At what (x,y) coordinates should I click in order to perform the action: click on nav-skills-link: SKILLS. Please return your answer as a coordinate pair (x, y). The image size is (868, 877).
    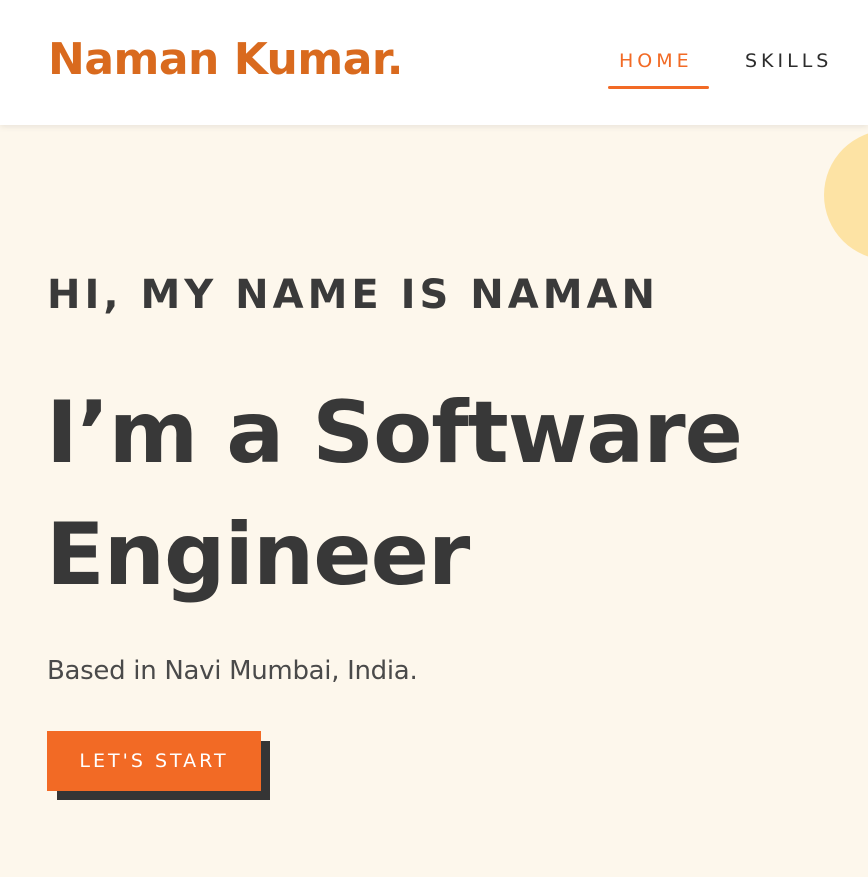
    Looking at the image, I should click on (788, 61).